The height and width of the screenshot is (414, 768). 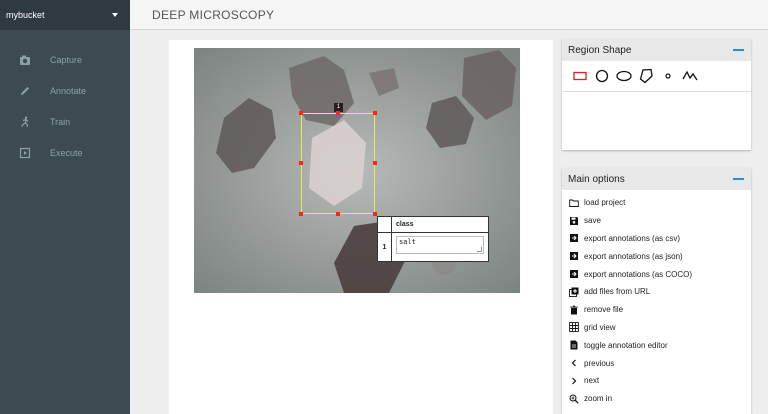 What do you see at coordinates (385, 247) in the screenshot?
I see `row-id: 1` at bounding box center [385, 247].